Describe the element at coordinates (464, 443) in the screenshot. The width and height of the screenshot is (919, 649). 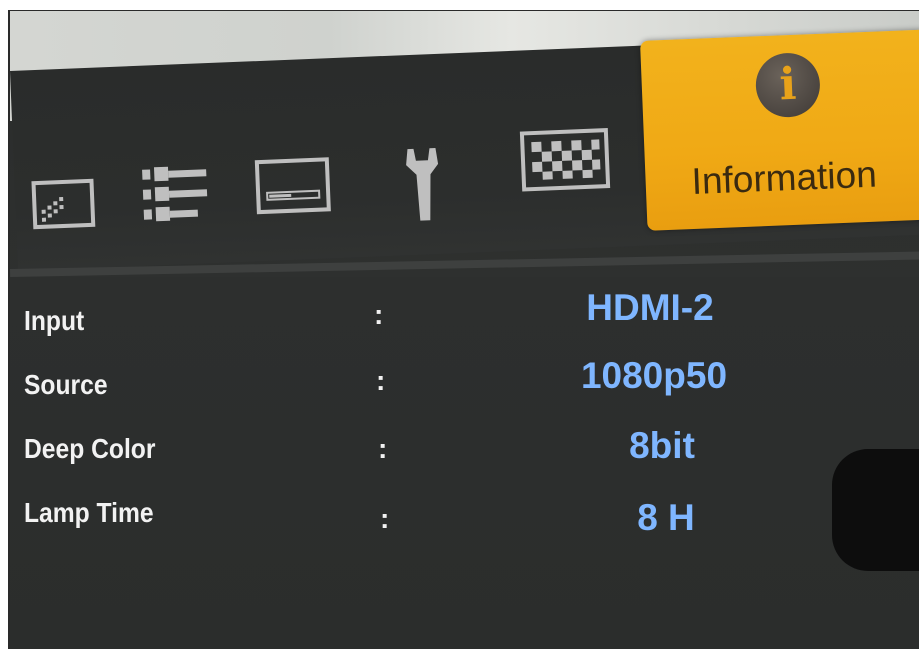
I see `info-row-deep-color: Deep Color : 8bit` at that location.